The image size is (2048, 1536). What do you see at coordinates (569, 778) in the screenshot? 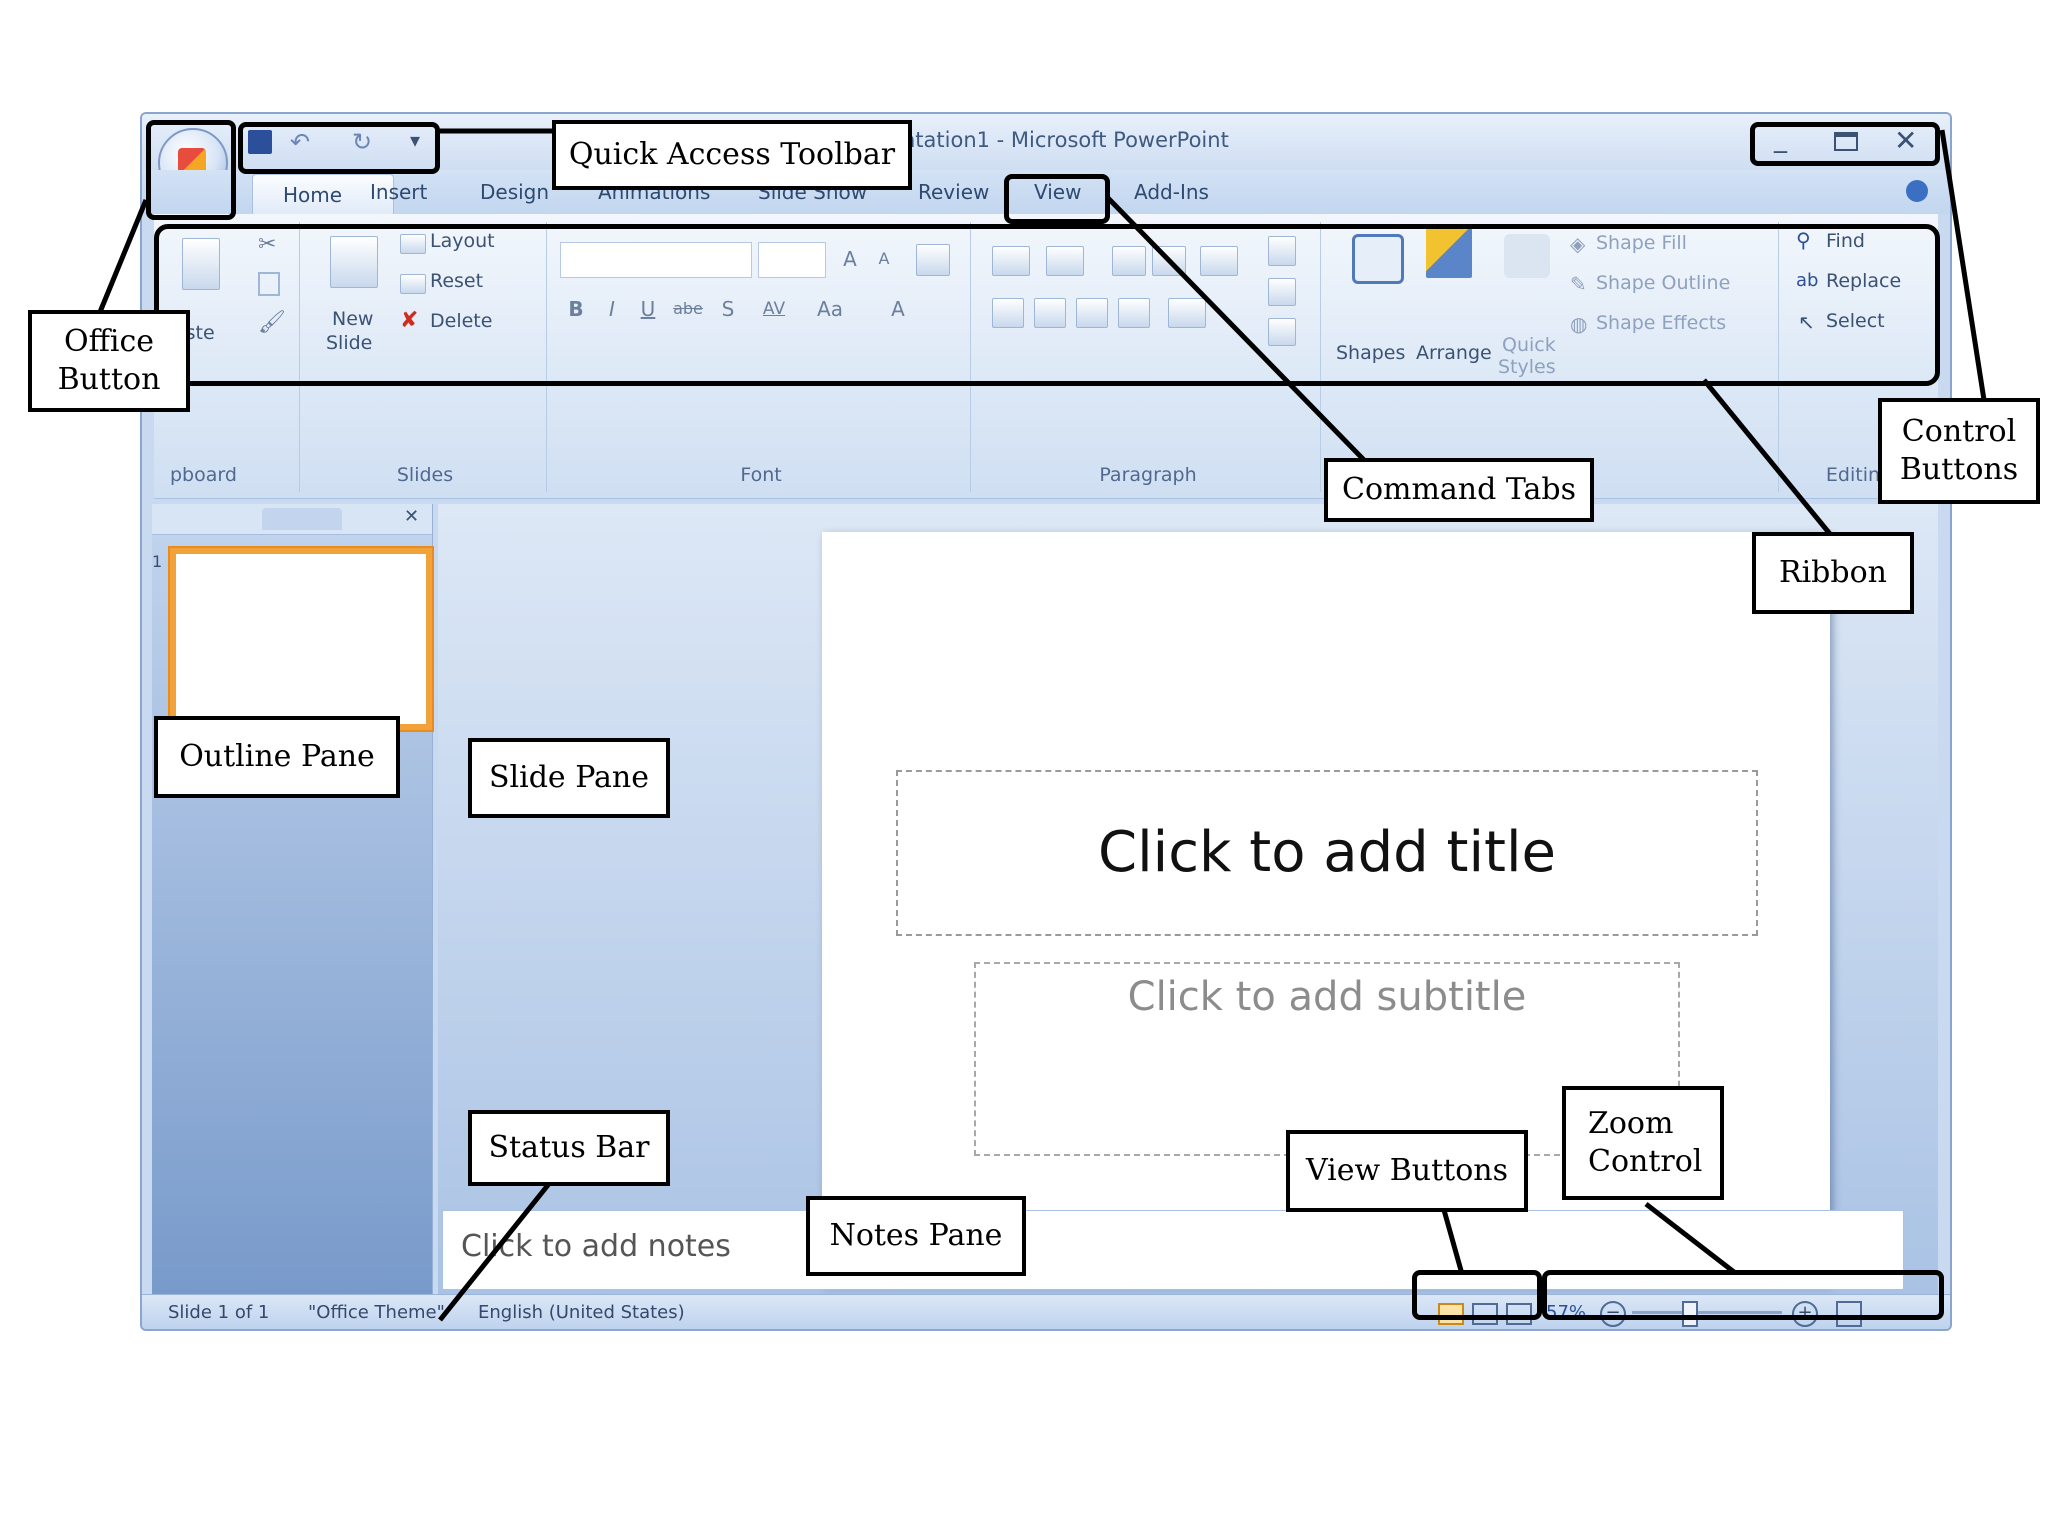
I see `callout-slide-pane: Slide Pane` at bounding box center [569, 778].